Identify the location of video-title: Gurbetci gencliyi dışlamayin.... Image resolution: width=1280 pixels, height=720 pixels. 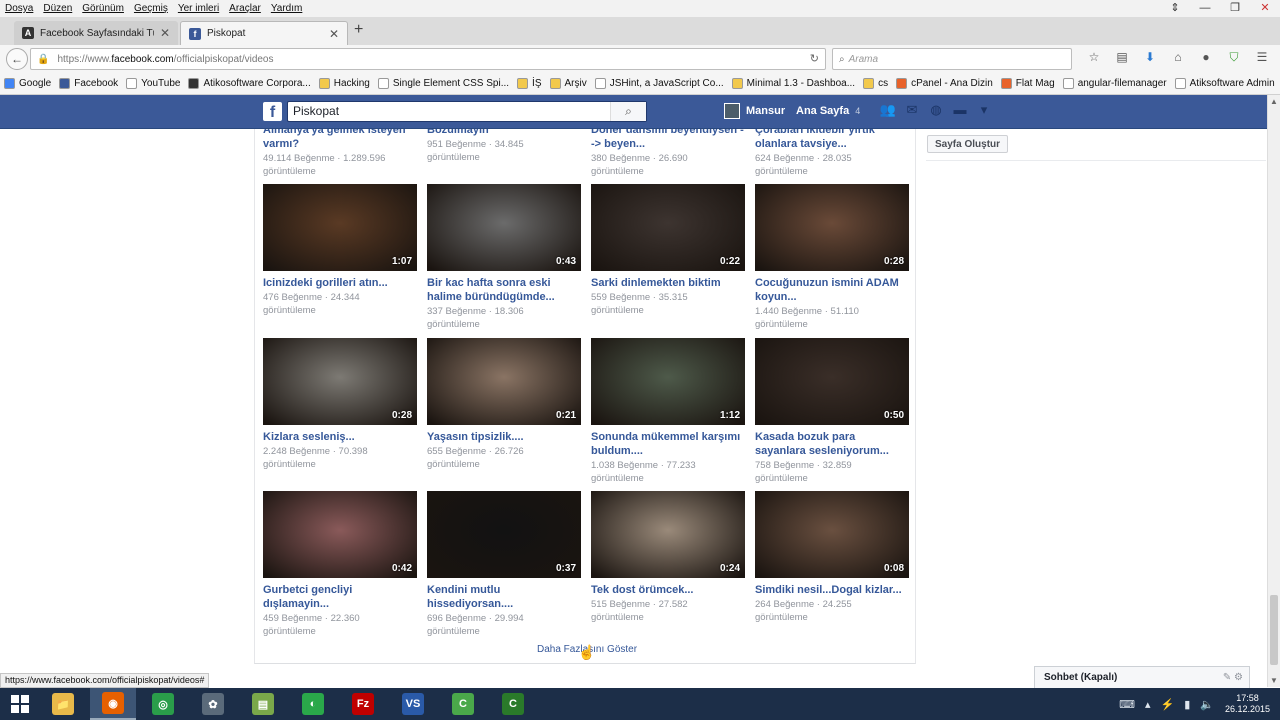
(340, 597).